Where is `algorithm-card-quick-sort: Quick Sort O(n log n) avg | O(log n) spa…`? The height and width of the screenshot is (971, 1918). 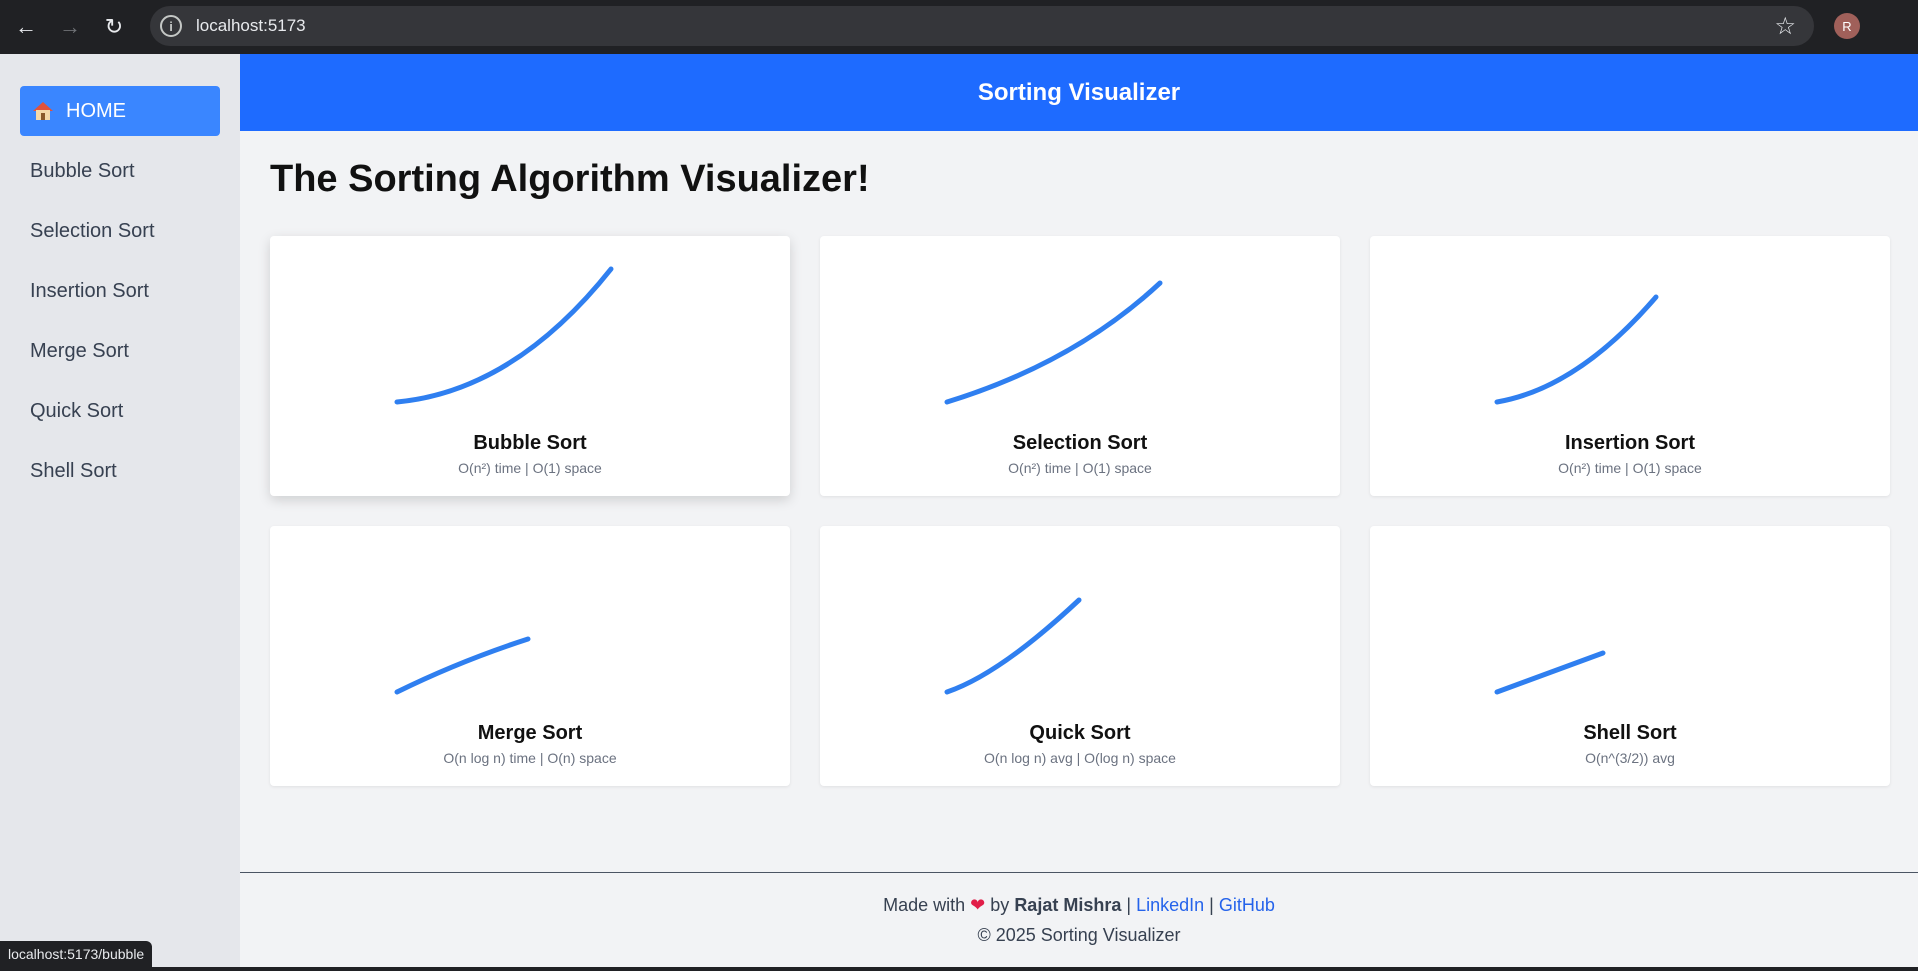 algorithm-card-quick-sort: Quick Sort O(n log n) avg | O(log n) spa… is located at coordinates (1080, 656).